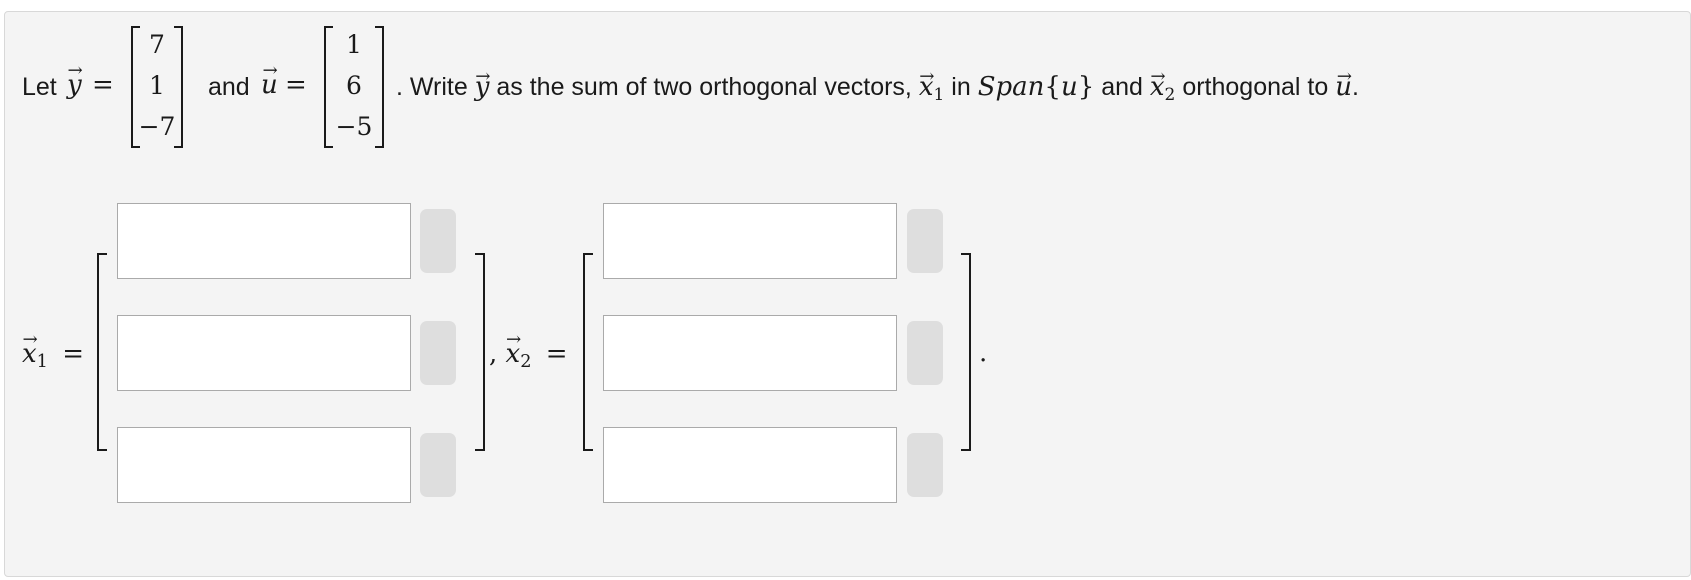  What do you see at coordinates (925, 465) in the screenshot?
I see `x2-entry-3-status` at bounding box center [925, 465].